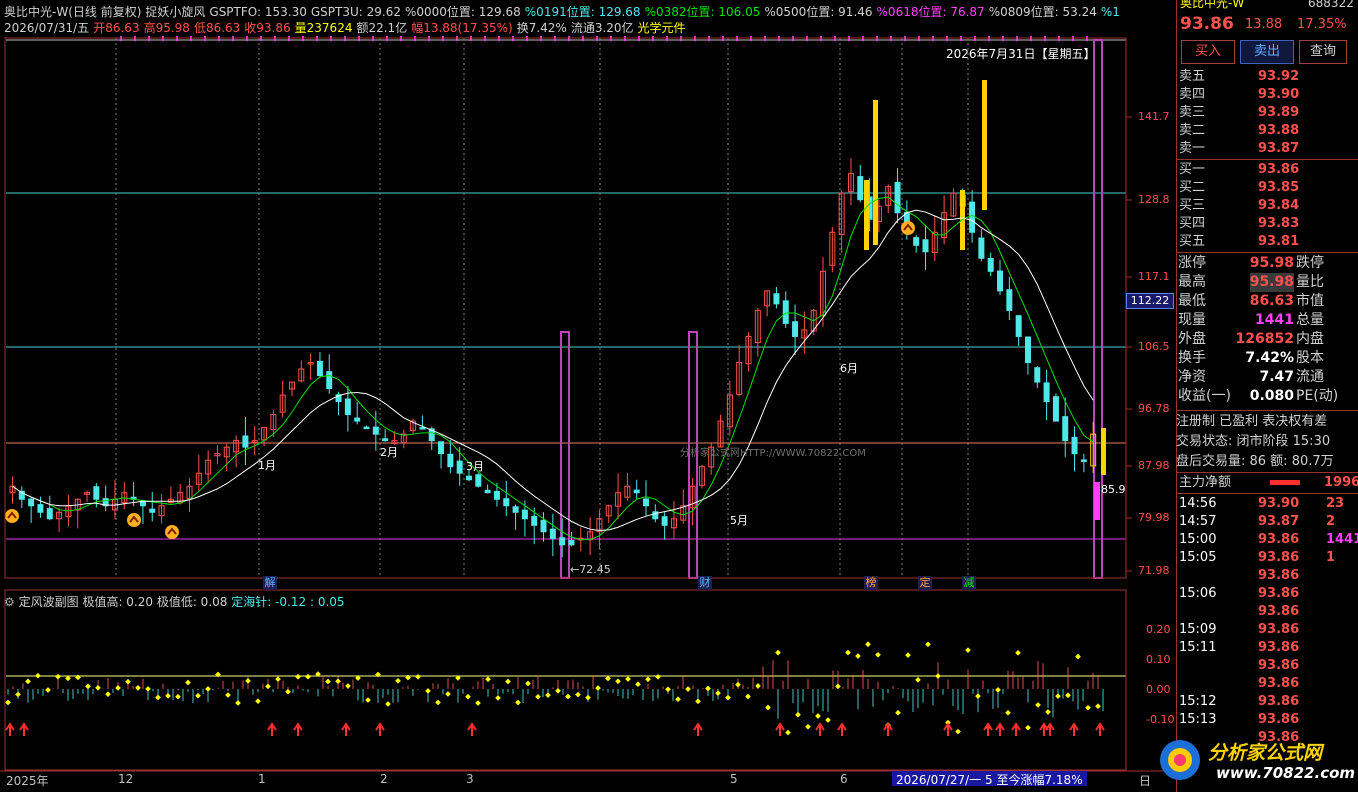 The width and height of the screenshot is (1358, 792). What do you see at coordinates (1267, 630) in the screenshot?
I see `tick-row: 15:09 93.86` at bounding box center [1267, 630].